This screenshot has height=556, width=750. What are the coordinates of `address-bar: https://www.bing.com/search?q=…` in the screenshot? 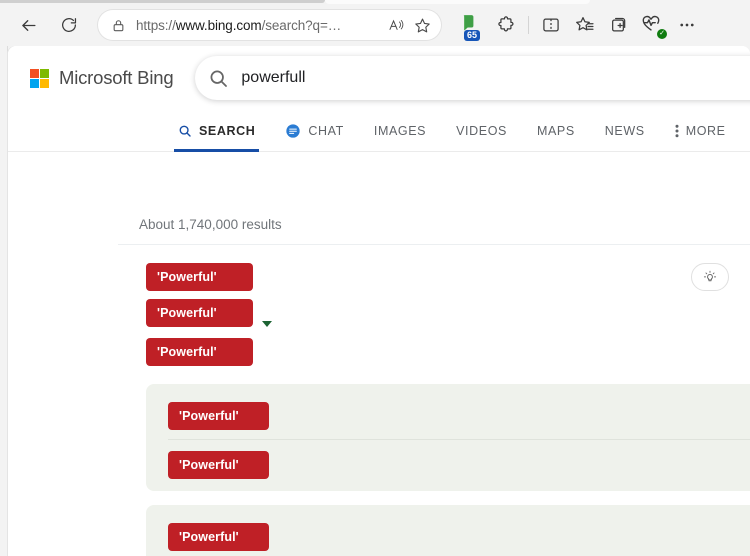 It's located at (269, 25).